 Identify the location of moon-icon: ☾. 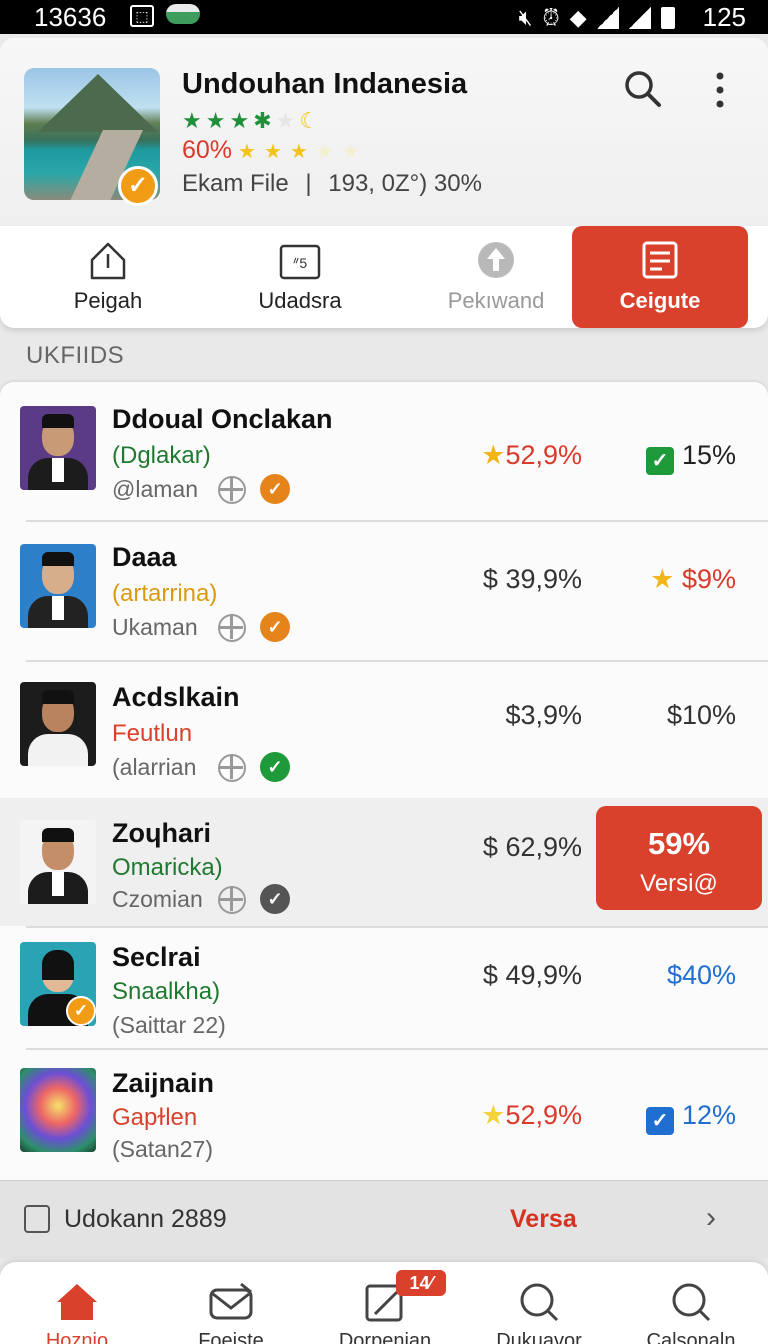
(311, 120).